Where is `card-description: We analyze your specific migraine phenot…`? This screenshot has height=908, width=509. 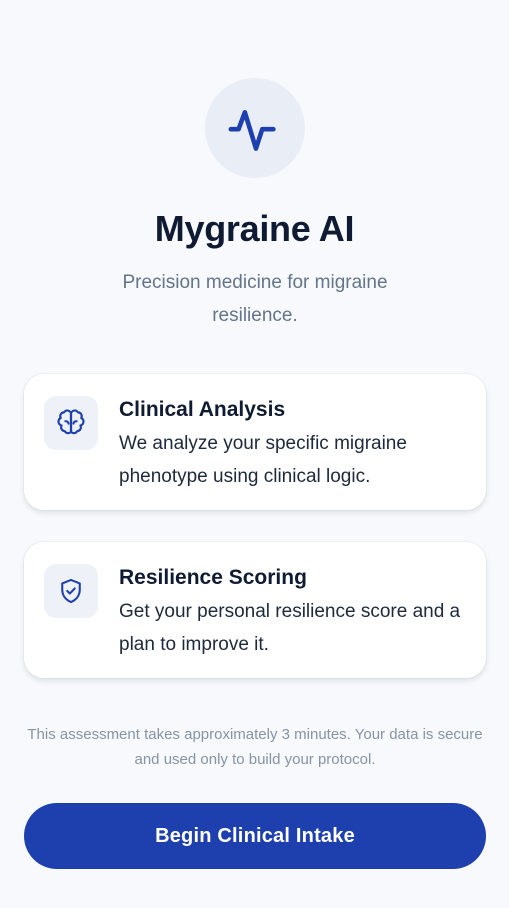 card-description: We analyze your specific migraine phenot… is located at coordinates (263, 460).